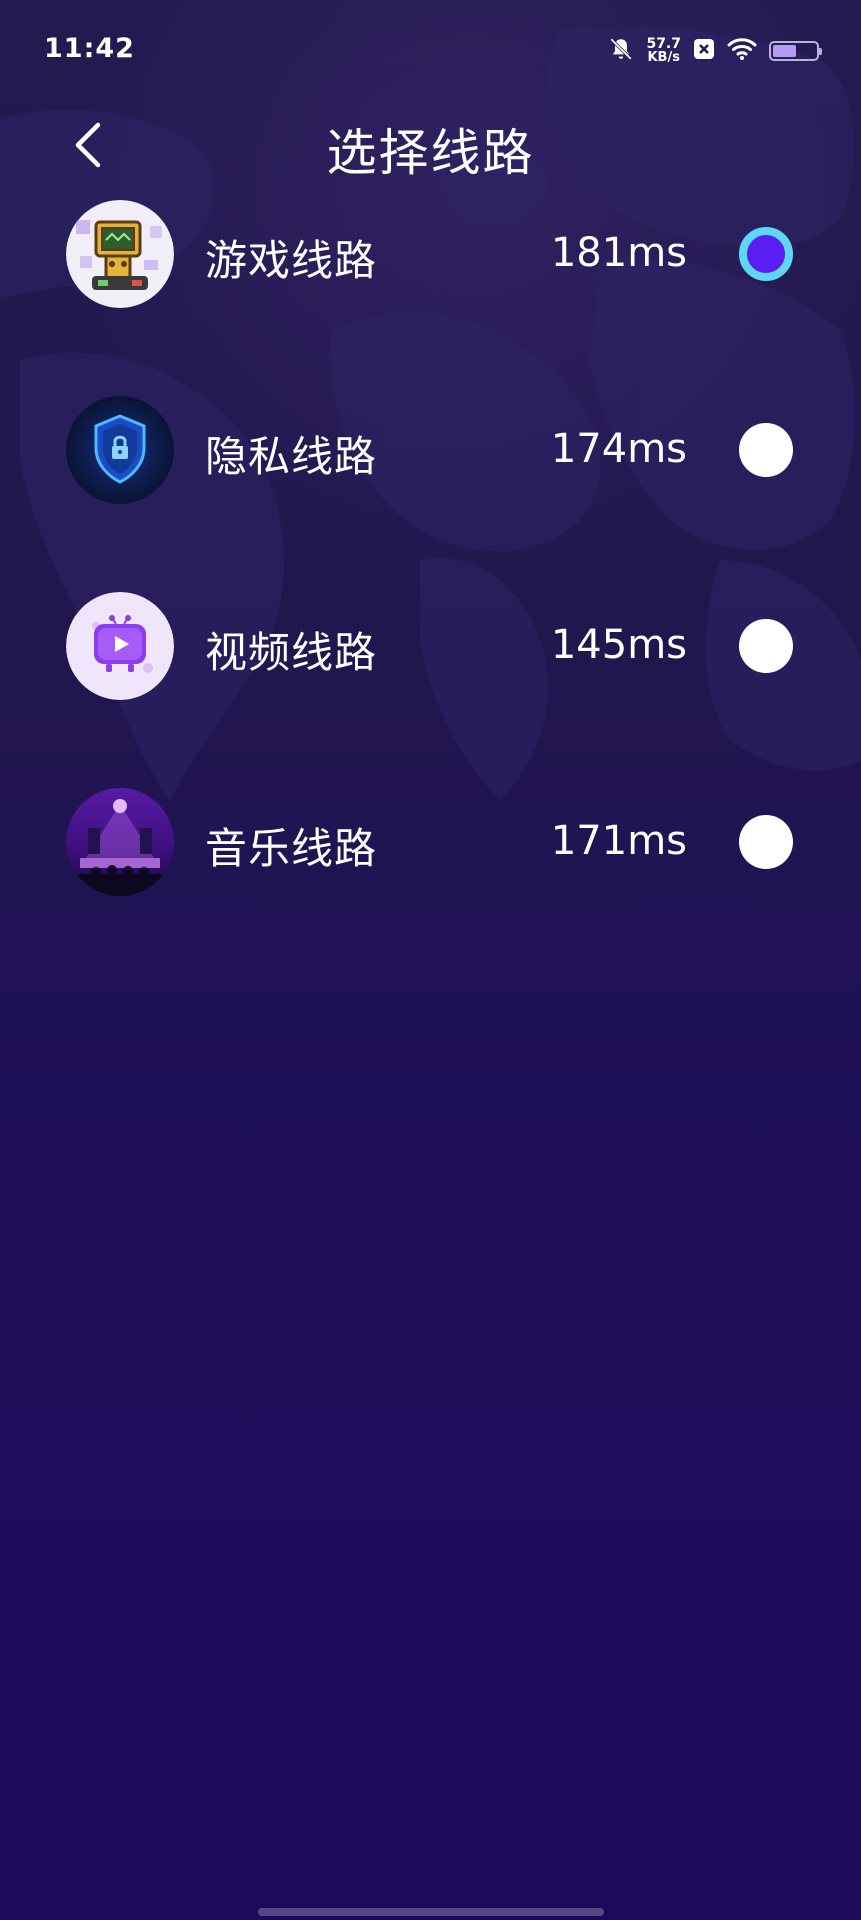  I want to click on shield-lock-icon, so click(120, 450).